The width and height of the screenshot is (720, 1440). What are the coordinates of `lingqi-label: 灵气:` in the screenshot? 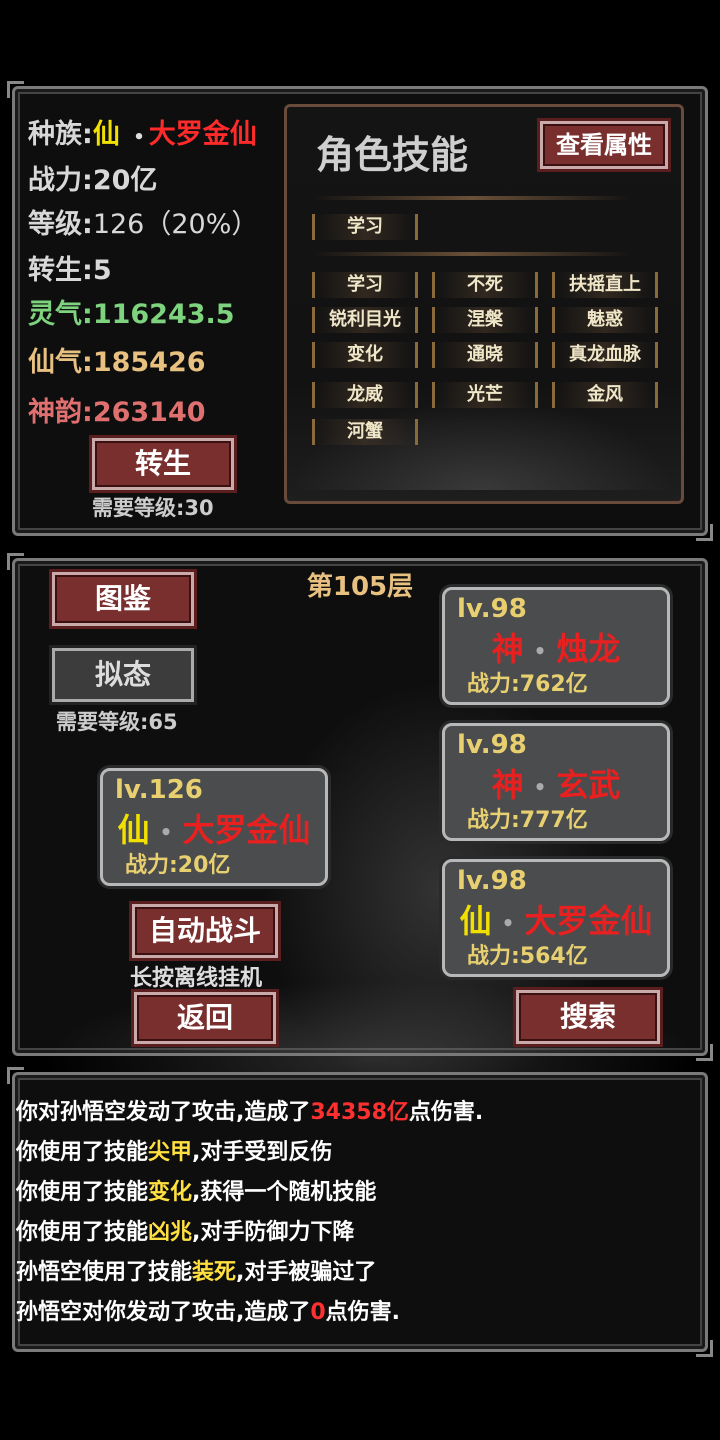 It's located at (60, 314).